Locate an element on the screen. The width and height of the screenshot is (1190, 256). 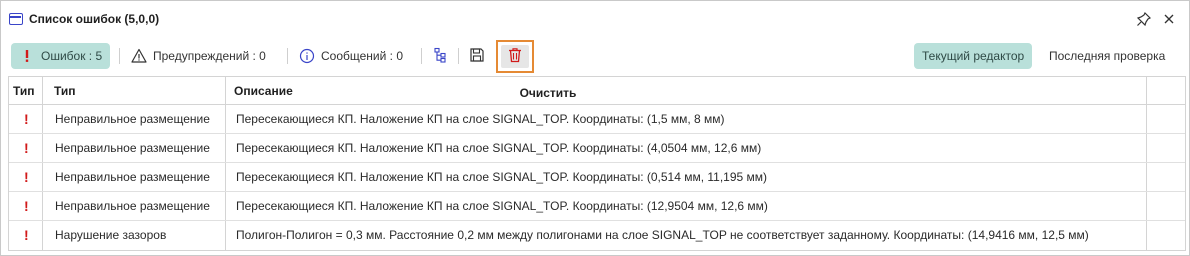
errors-filter-label: Ошибок : 5 is located at coordinates (72, 56).